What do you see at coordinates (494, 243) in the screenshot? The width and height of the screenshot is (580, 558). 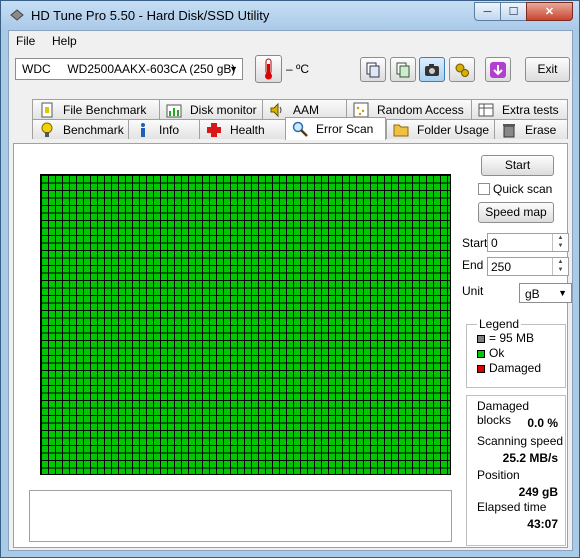 I see `start-position-value: 0` at bounding box center [494, 243].